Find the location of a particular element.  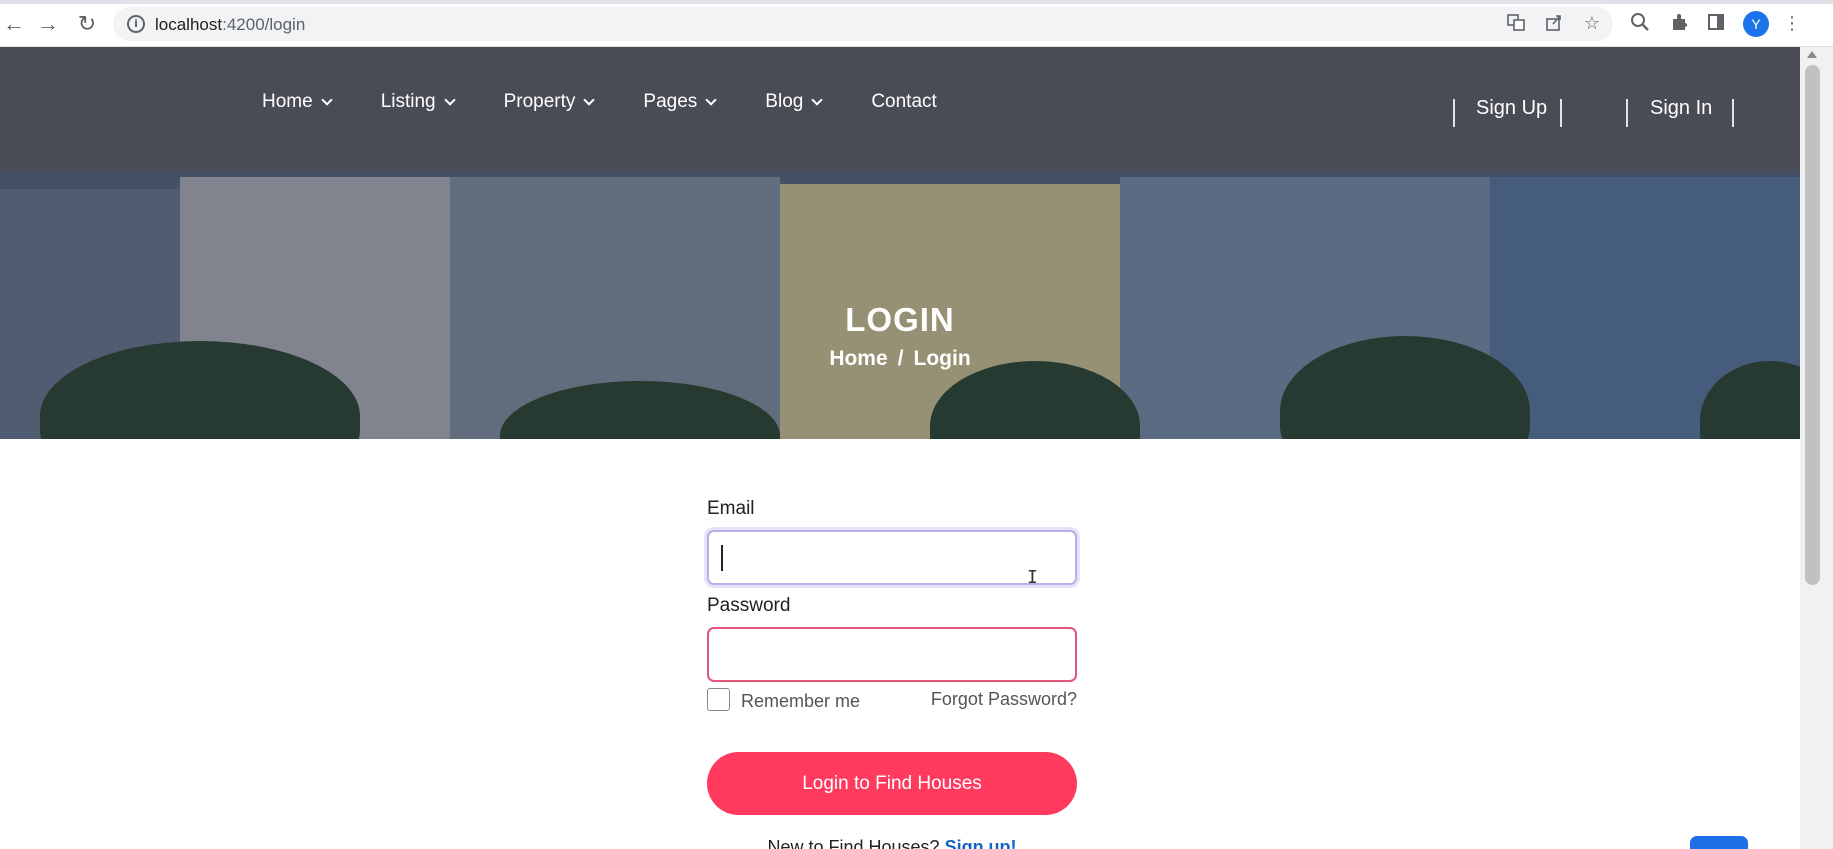

chat-widget-button is located at coordinates (1719, 842).